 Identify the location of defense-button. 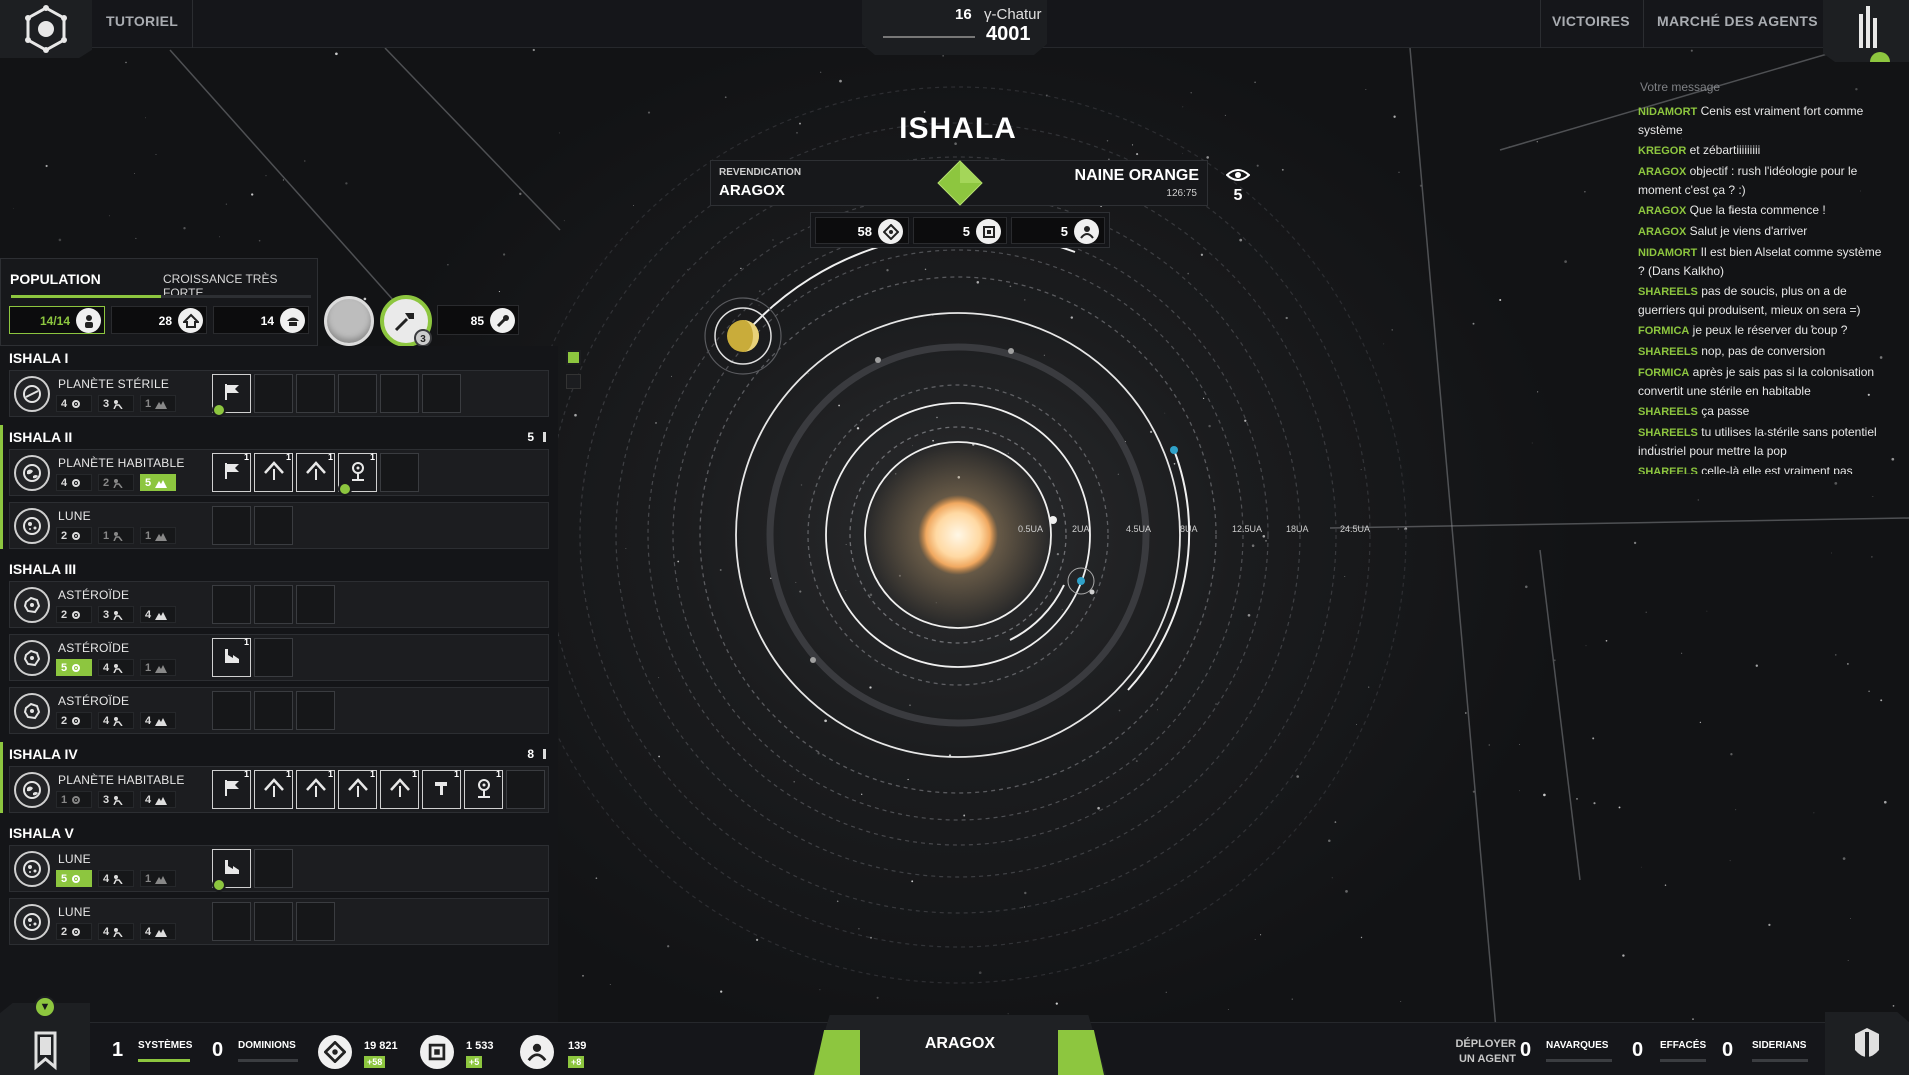
(1867, 1043).